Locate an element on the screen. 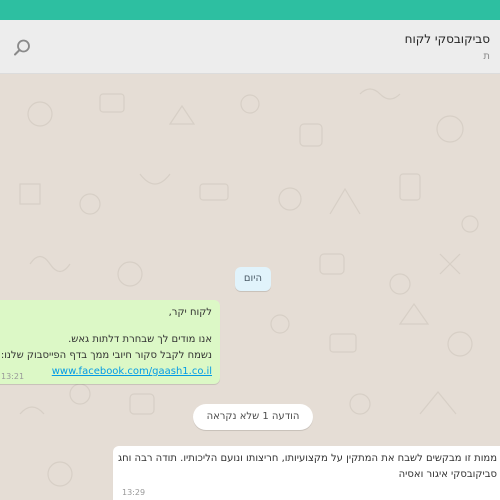 The height and width of the screenshot is (500, 500). contact-name: סביקובסקי לקוח is located at coordinates (447, 39).